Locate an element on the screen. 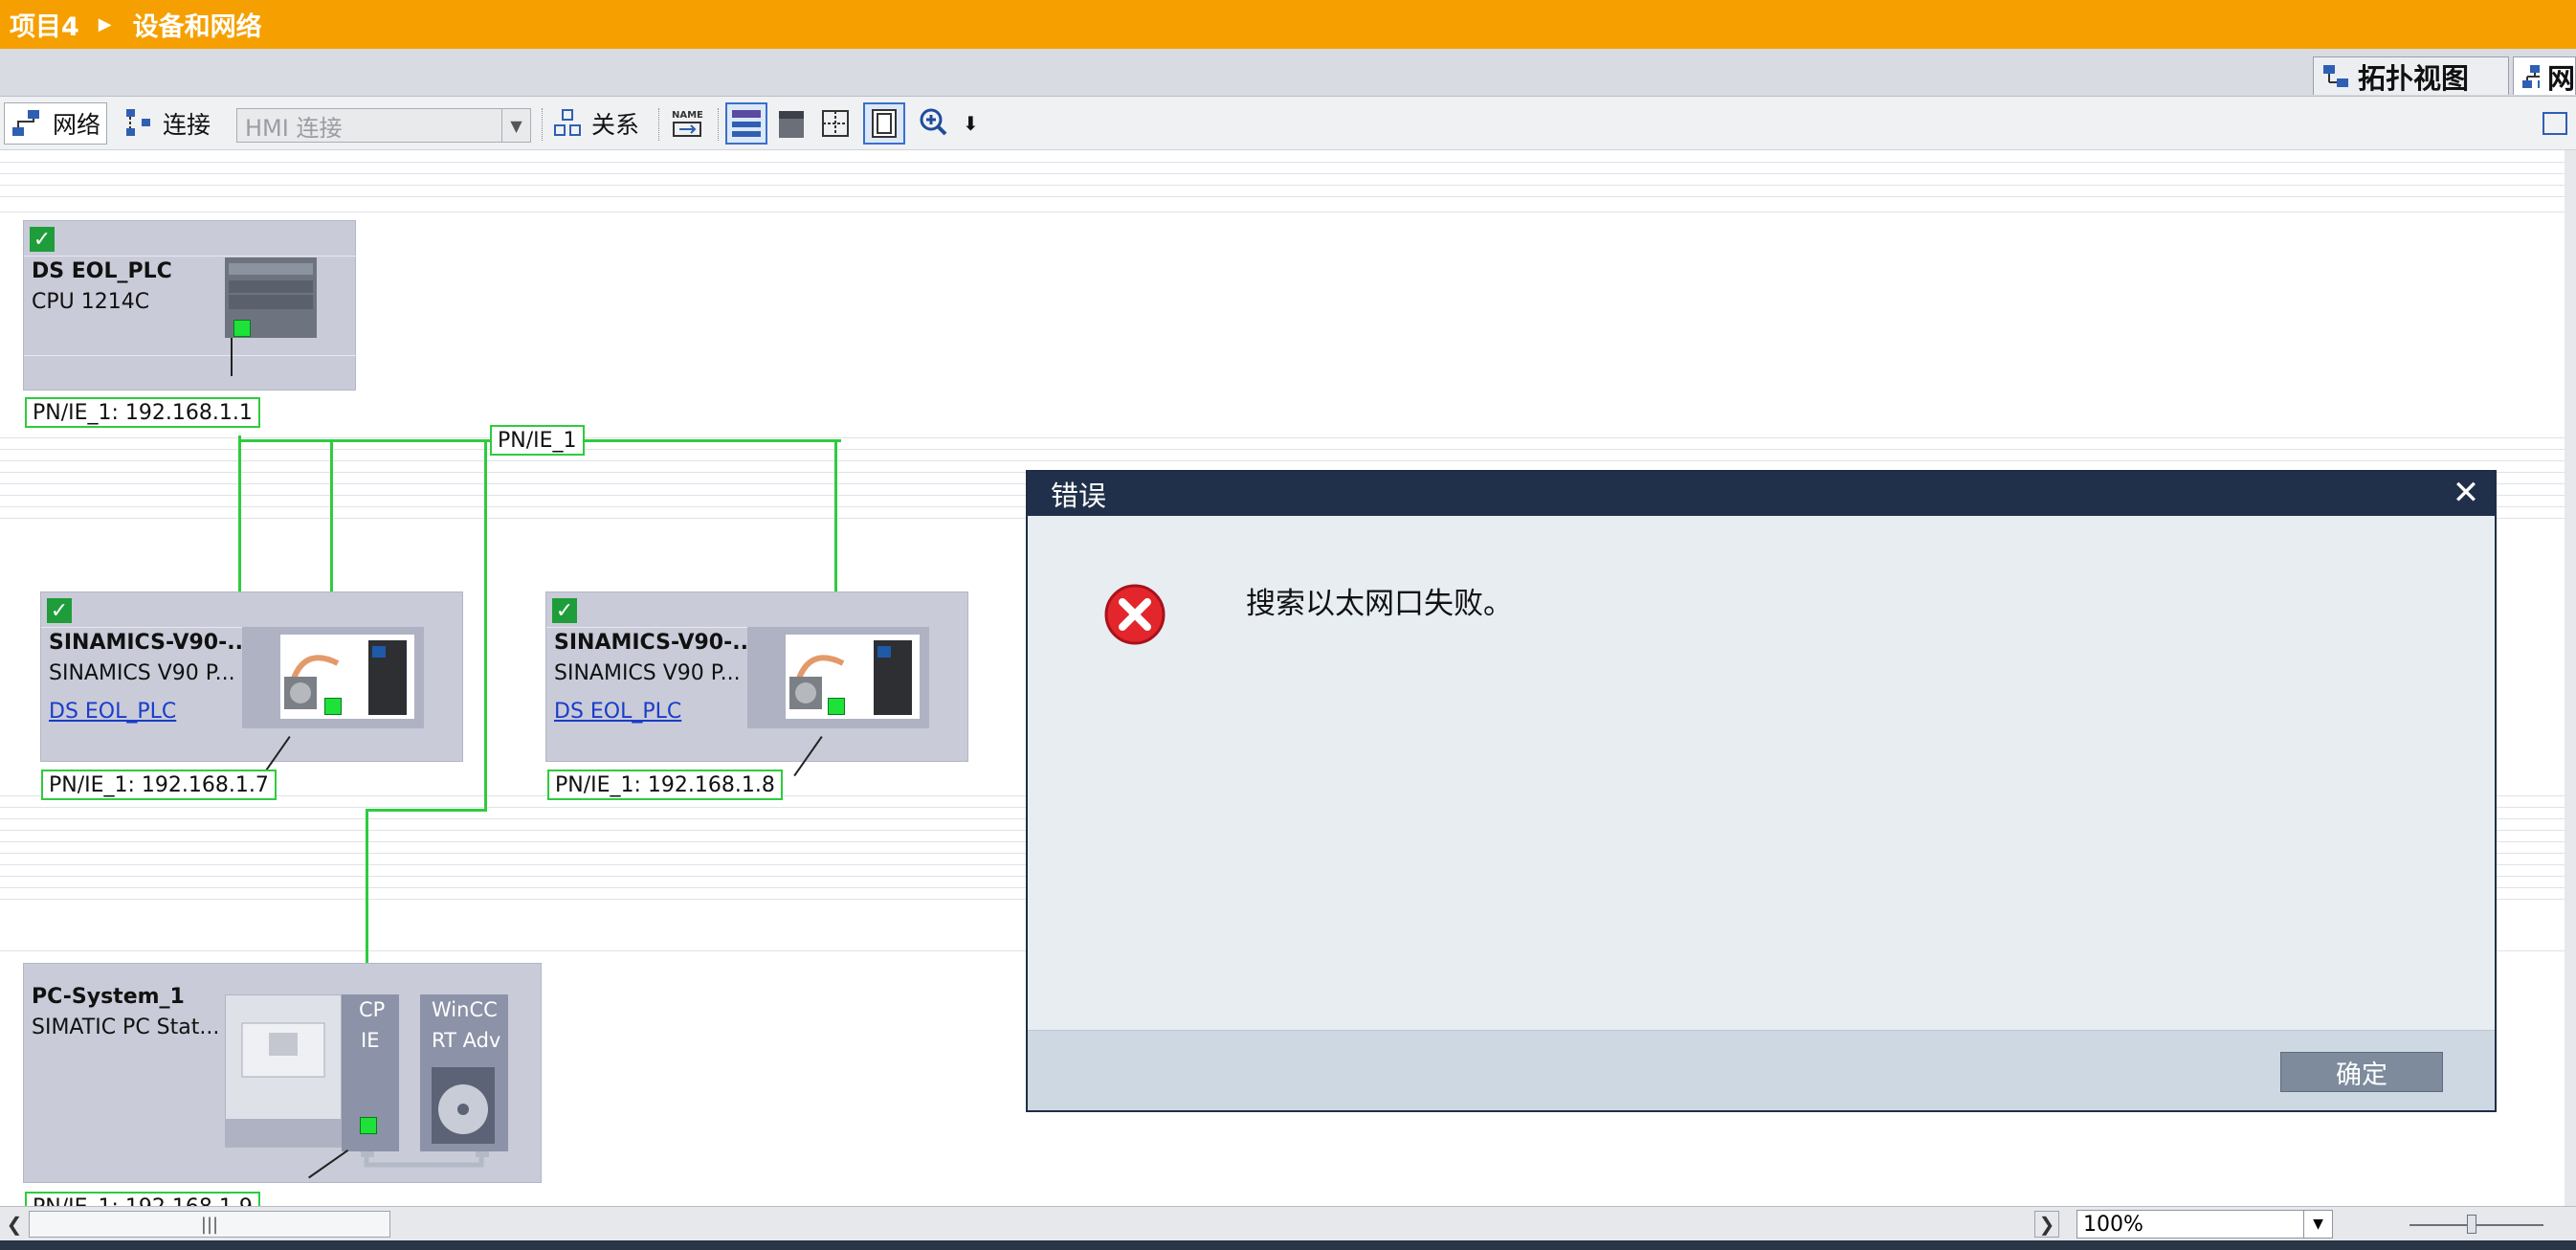 The height and width of the screenshot is (1250, 2576). network-name-label: PN/IE_1 is located at coordinates (537, 440).